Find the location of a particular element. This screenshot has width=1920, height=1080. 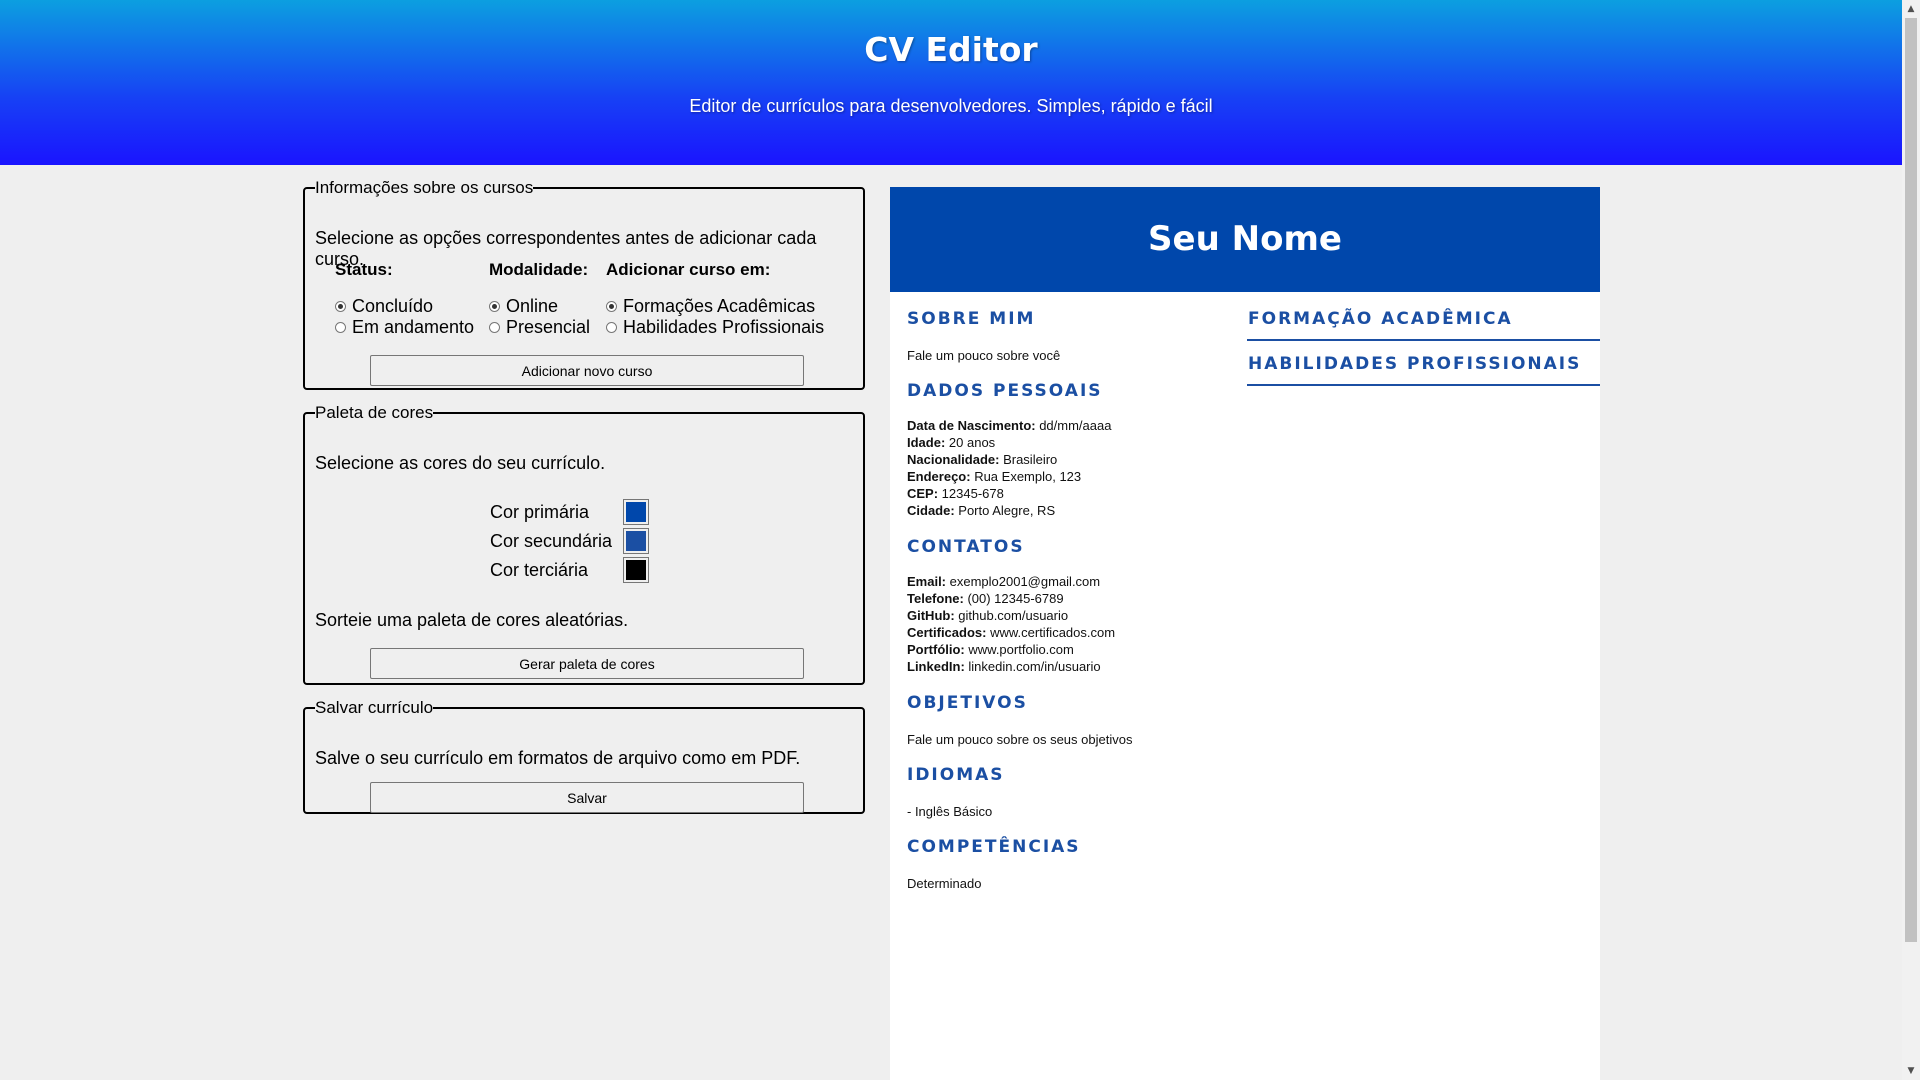

tertiary-color-row: Cor terciária is located at coordinates (569, 570).